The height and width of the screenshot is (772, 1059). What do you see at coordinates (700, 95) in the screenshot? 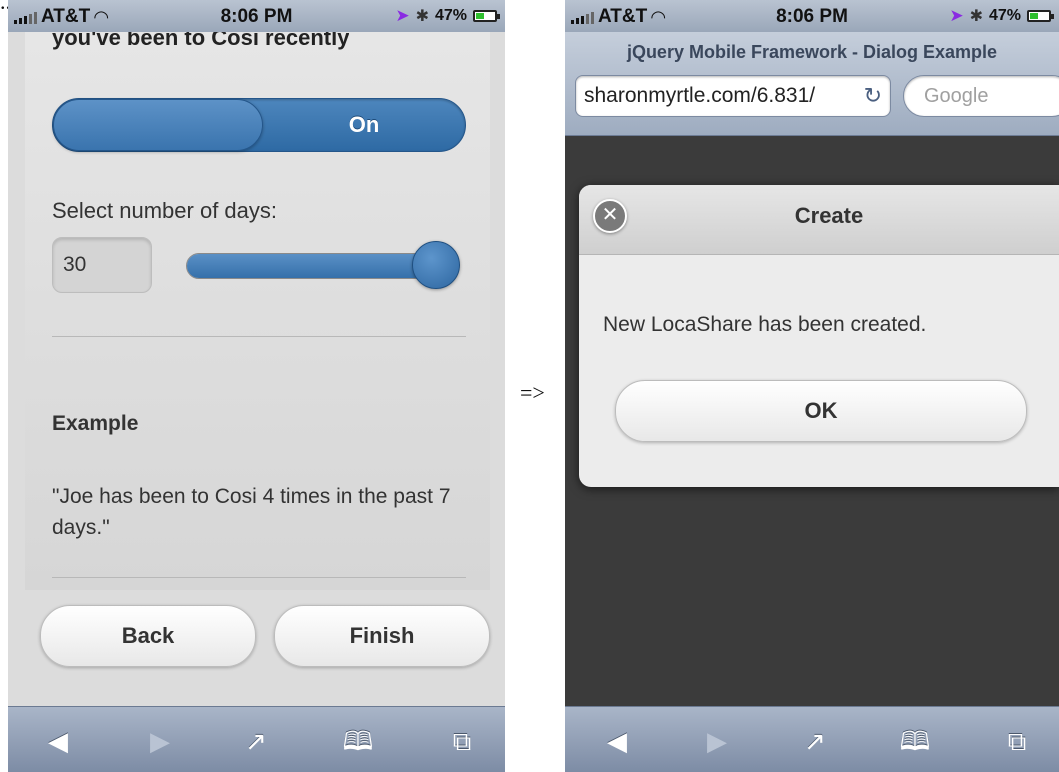
I see `url-text: sharonmyrtle.com/6.831/` at bounding box center [700, 95].